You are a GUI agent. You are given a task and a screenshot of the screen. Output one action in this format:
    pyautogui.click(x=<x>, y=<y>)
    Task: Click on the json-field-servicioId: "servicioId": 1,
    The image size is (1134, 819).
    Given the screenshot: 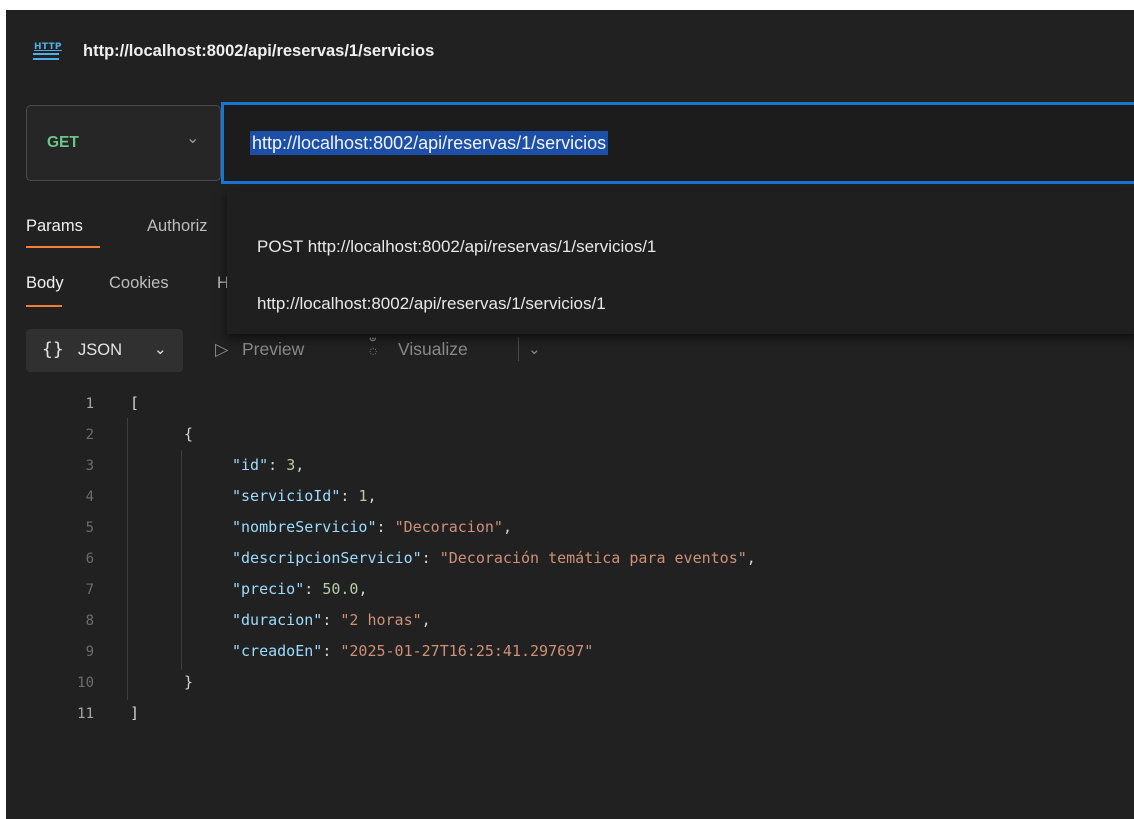 What is the action you would take?
    pyautogui.click(x=304, y=496)
    